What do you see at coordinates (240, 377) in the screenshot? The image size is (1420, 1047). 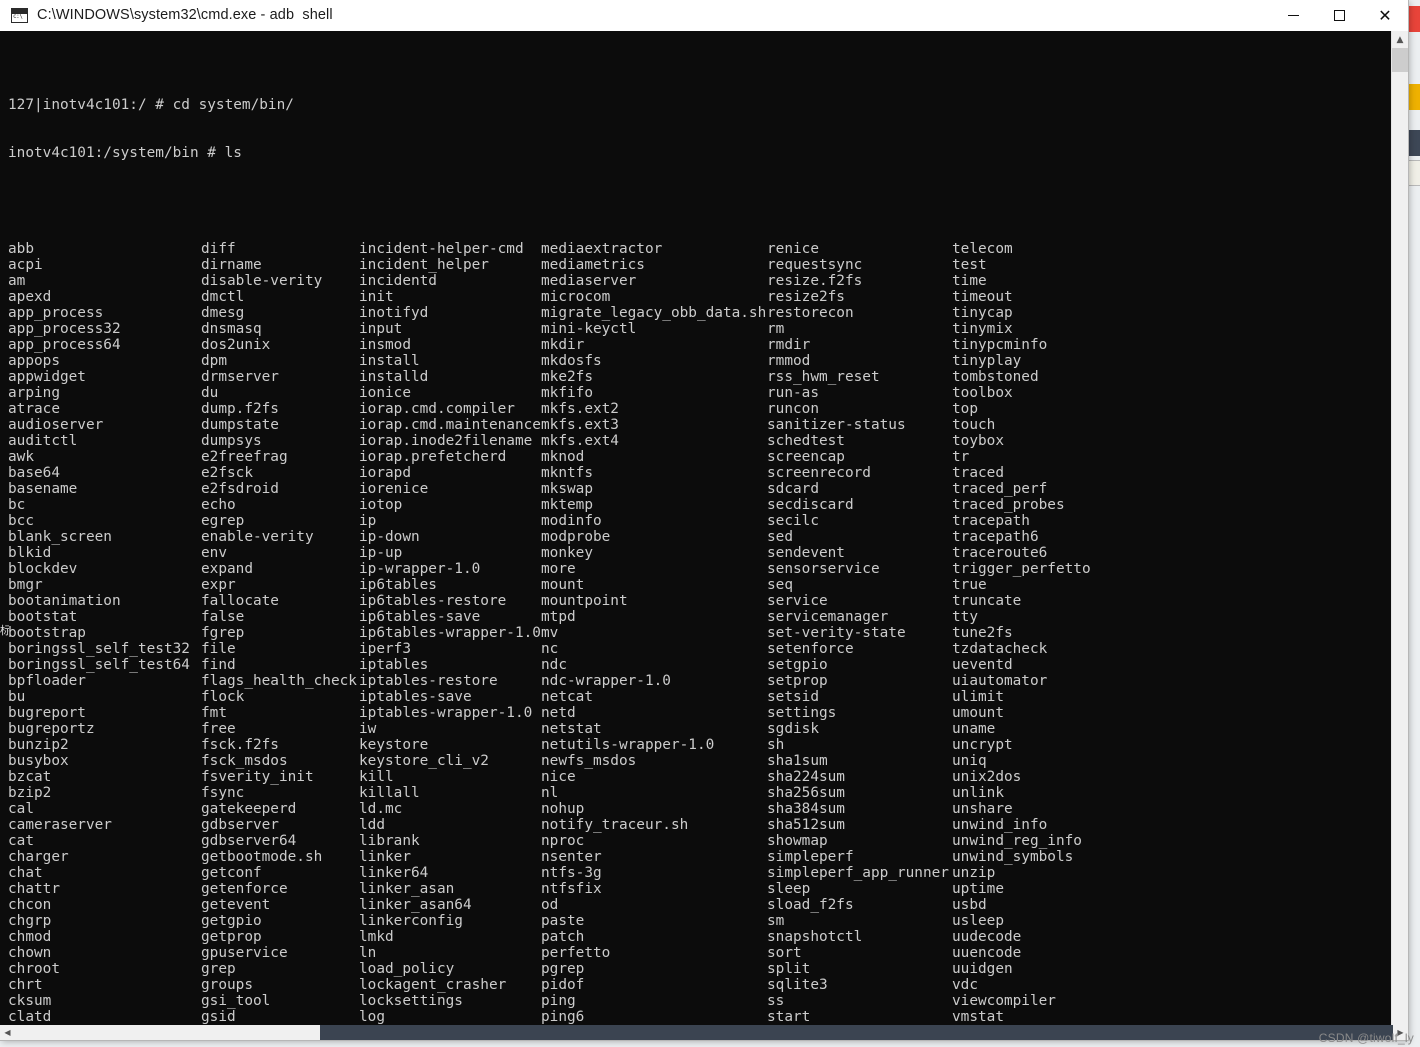 I see `listing-entry: drmserver` at bounding box center [240, 377].